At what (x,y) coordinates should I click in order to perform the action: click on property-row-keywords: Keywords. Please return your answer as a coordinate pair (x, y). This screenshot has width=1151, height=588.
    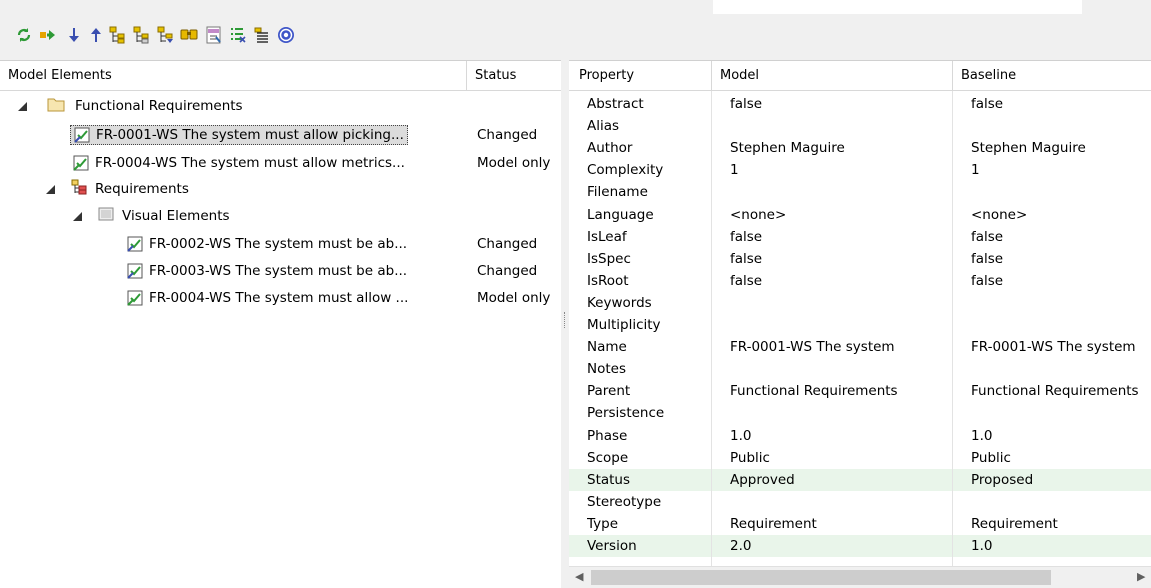
    Looking at the image, I should click on (860, 303).